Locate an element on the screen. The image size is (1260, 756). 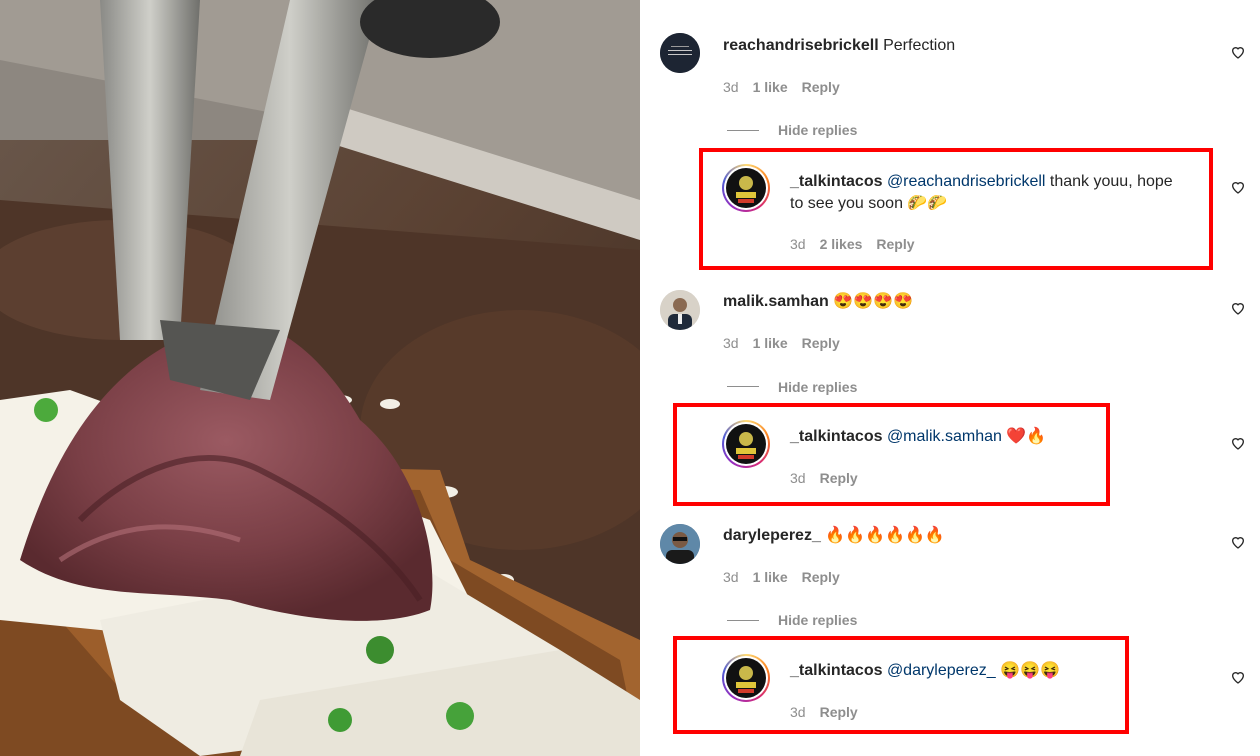
man-with-sunglasses-avatar is located at coordinates (680, 544).